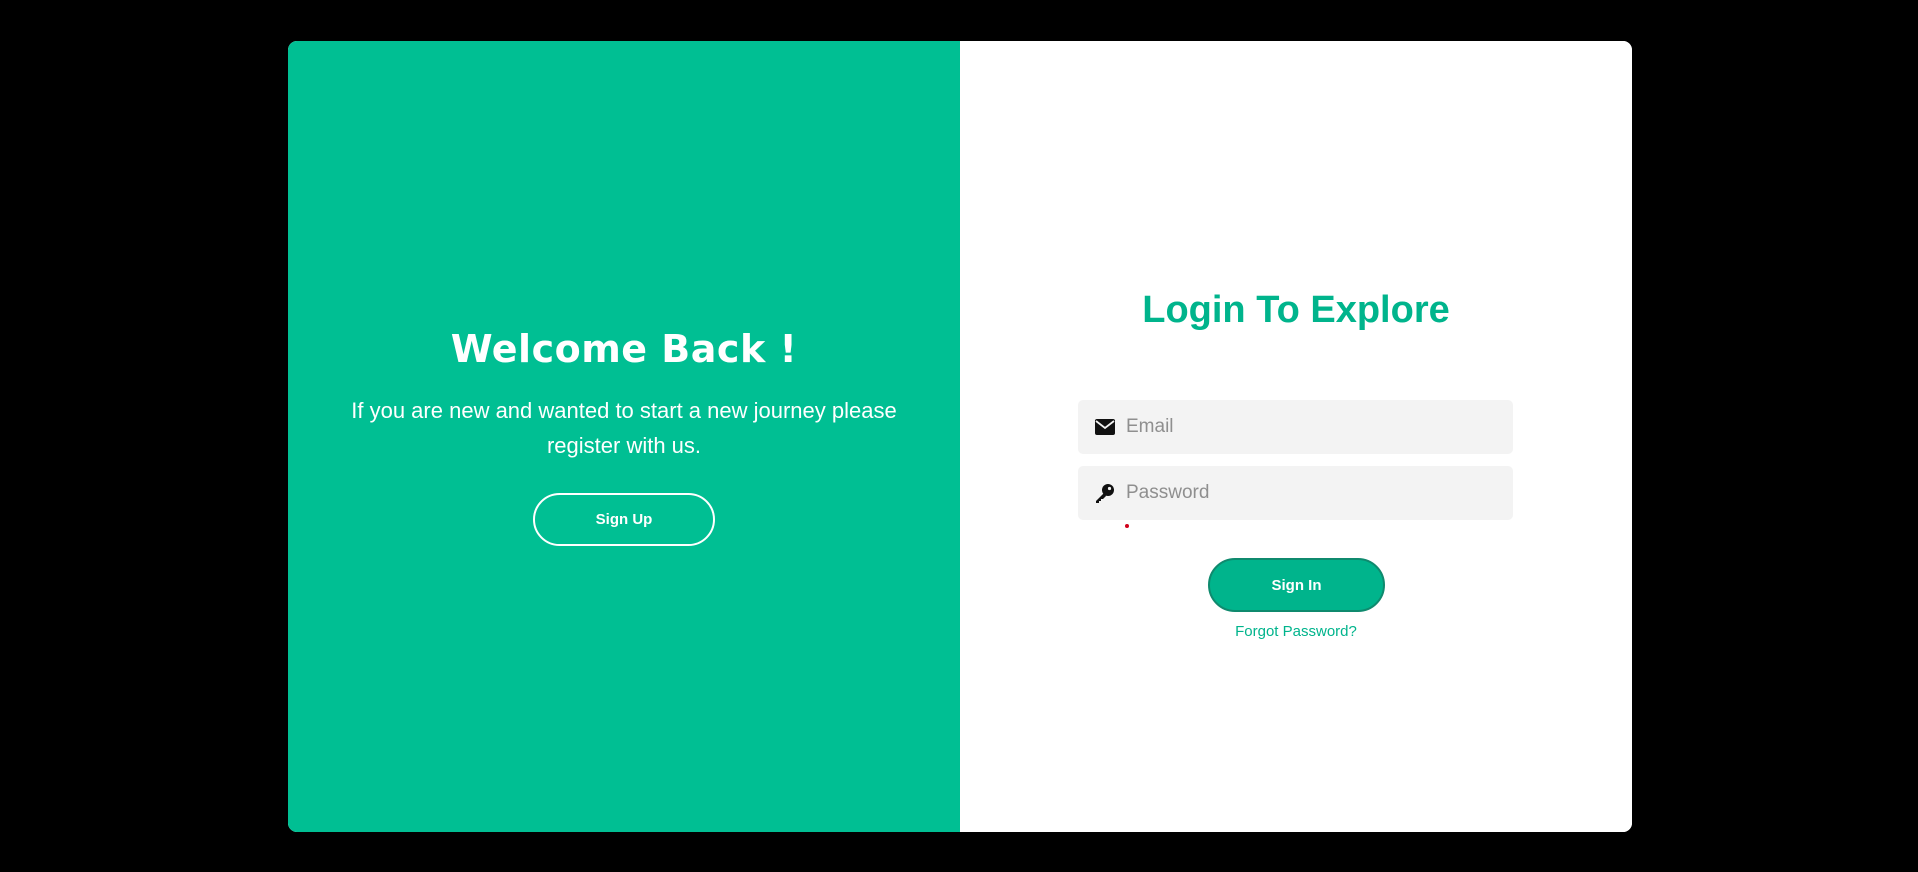 This screenshot has width=1918, height=872. I want to click on validation-dot, so click(1127, 526).